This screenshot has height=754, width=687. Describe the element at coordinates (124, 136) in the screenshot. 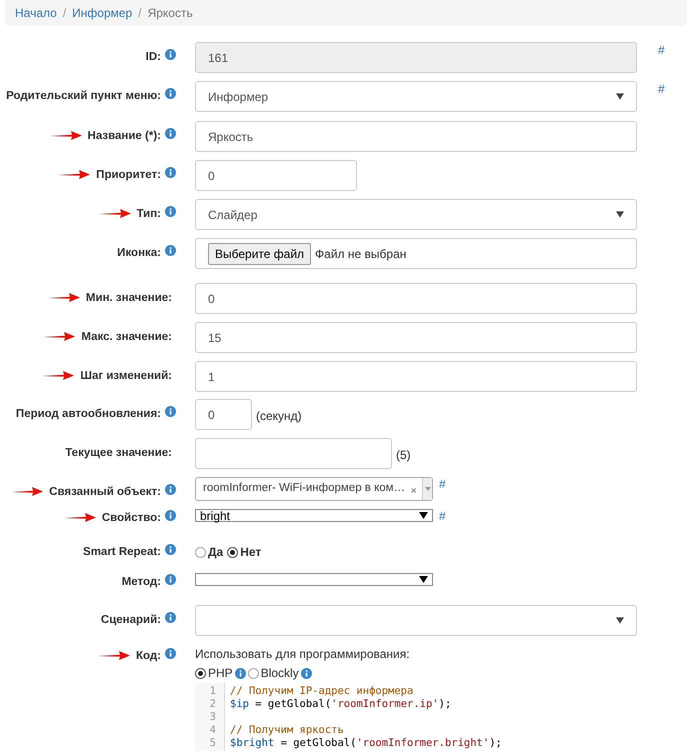

I see `field-label: Название (*):` at that location.